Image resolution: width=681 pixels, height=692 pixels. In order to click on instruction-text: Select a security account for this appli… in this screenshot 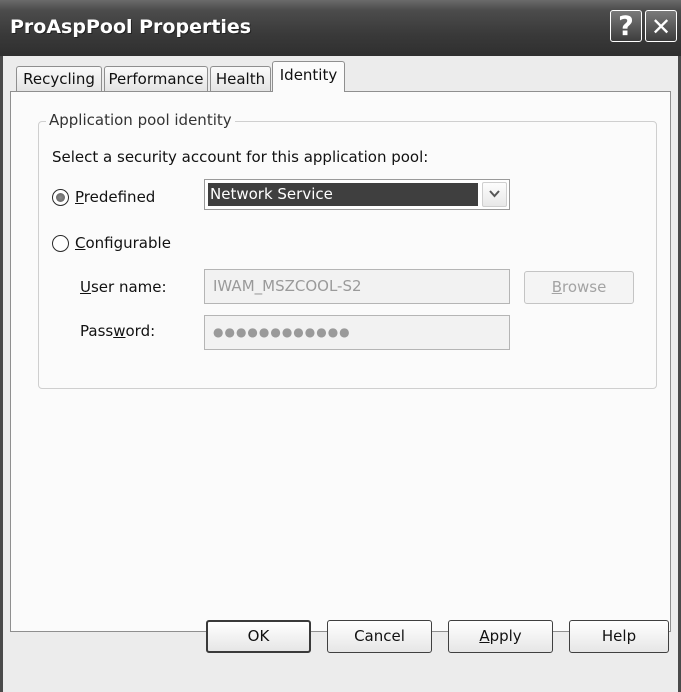, I will do `click(240, 157)`.